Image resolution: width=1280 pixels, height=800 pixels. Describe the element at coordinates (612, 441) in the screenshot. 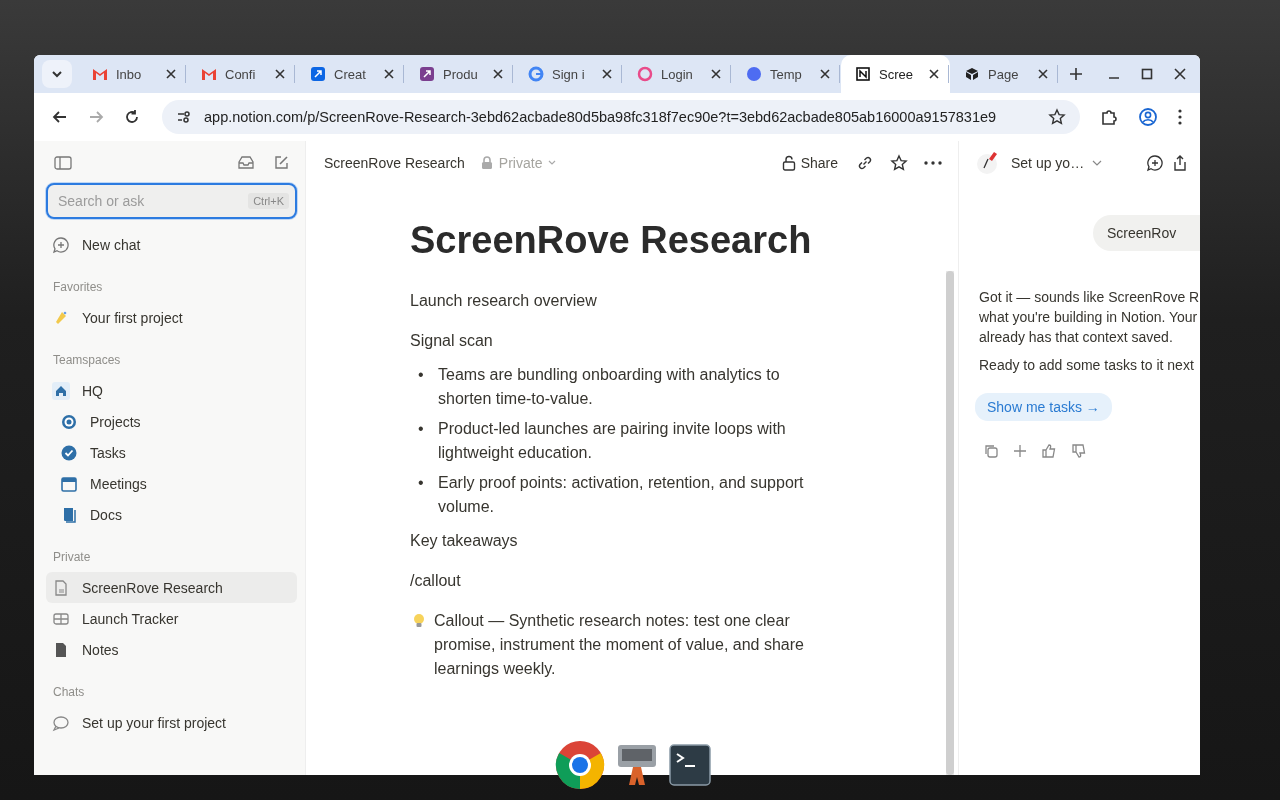

I see `bullet-text: Product-led launches are pairing invite loops with lightweight education.` at that location.